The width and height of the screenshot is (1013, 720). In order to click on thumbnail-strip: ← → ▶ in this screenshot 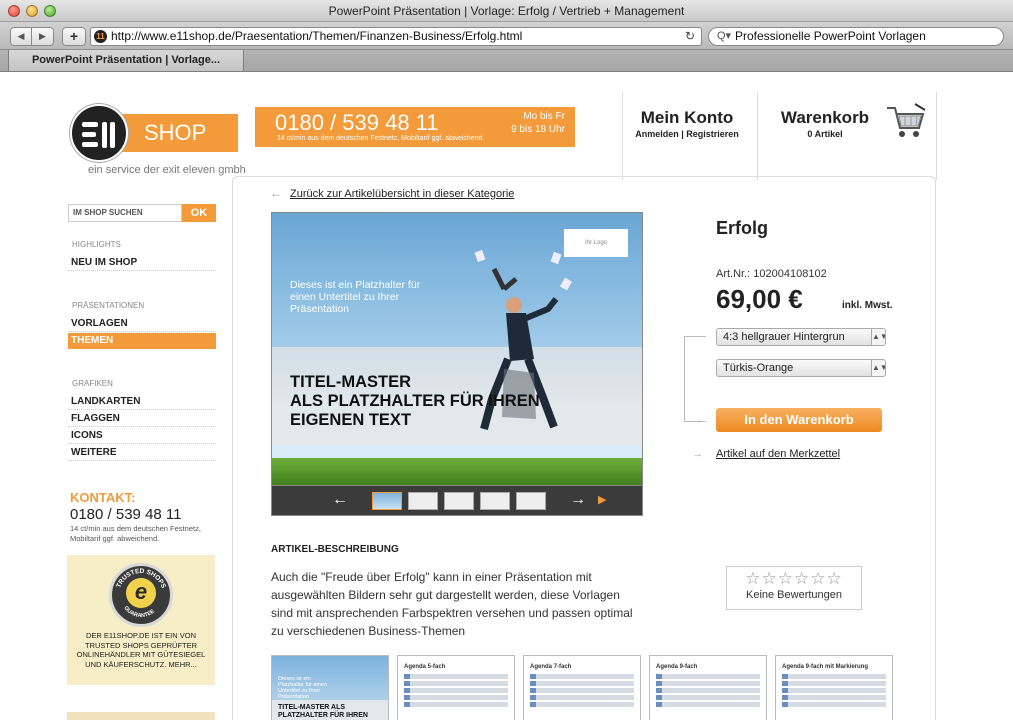, I will do `click(457, 501)`.